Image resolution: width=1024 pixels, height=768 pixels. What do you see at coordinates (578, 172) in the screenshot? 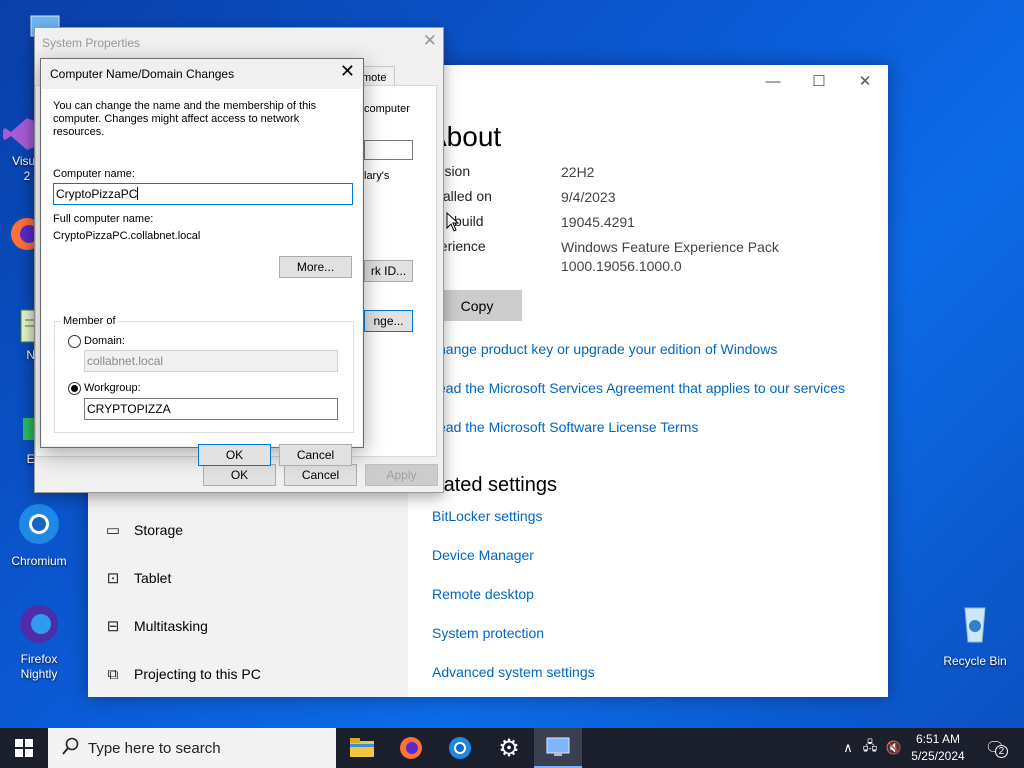
I see `spec-value-version: 22H2` at bounding box center [578, 172].